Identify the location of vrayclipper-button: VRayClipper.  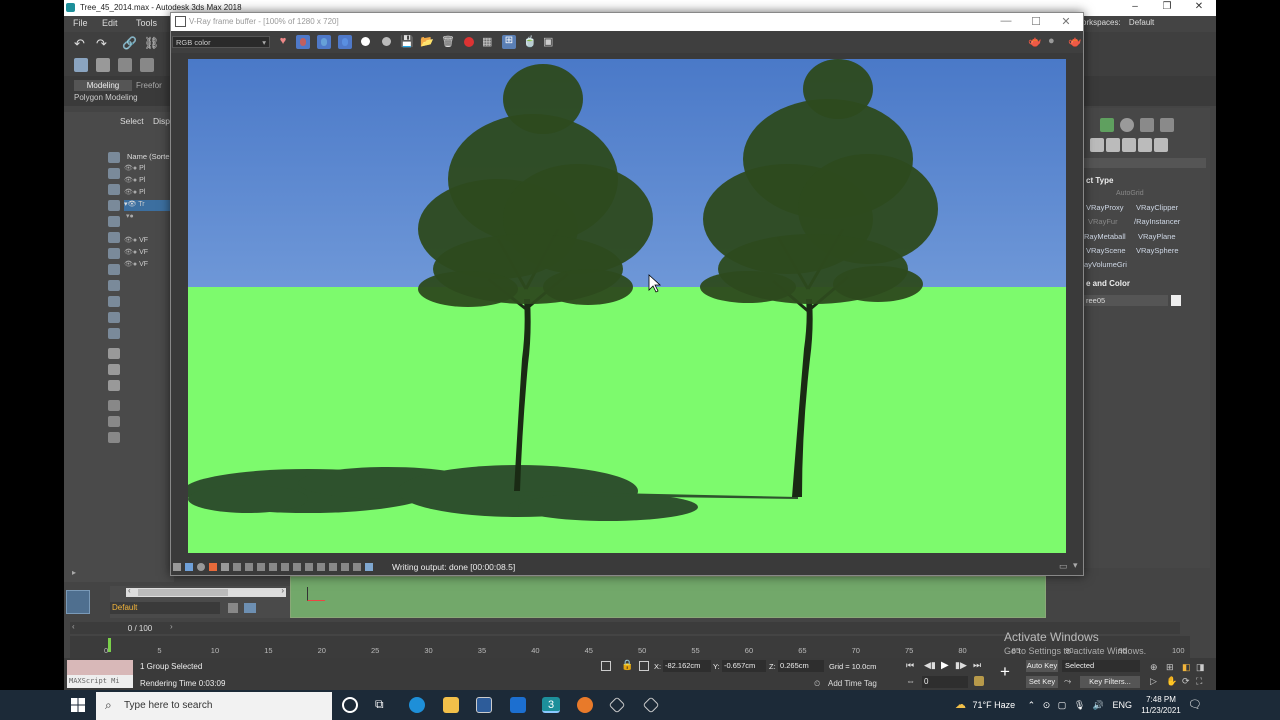
(1157, 207).